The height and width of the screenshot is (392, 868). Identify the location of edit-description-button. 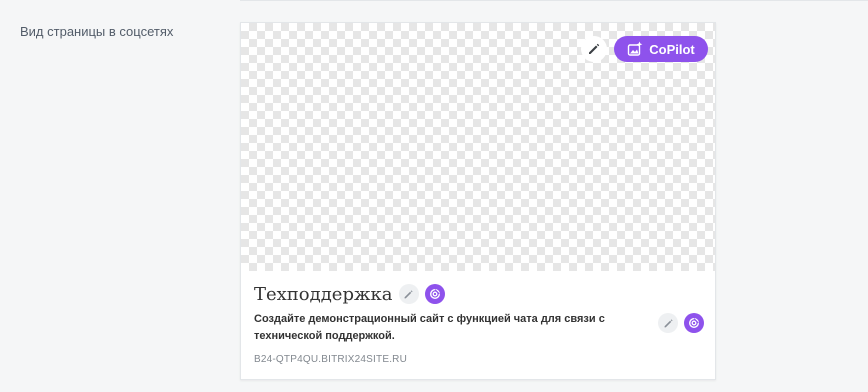
(668, 323).